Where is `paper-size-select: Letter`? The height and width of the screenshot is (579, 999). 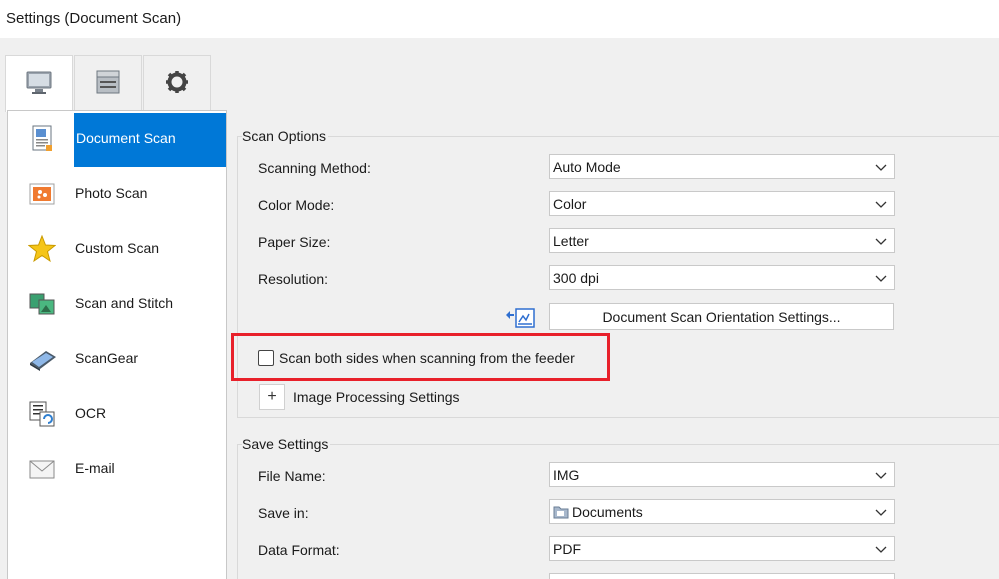 paper-size-select: Letter is located at coordinates (722, 240).